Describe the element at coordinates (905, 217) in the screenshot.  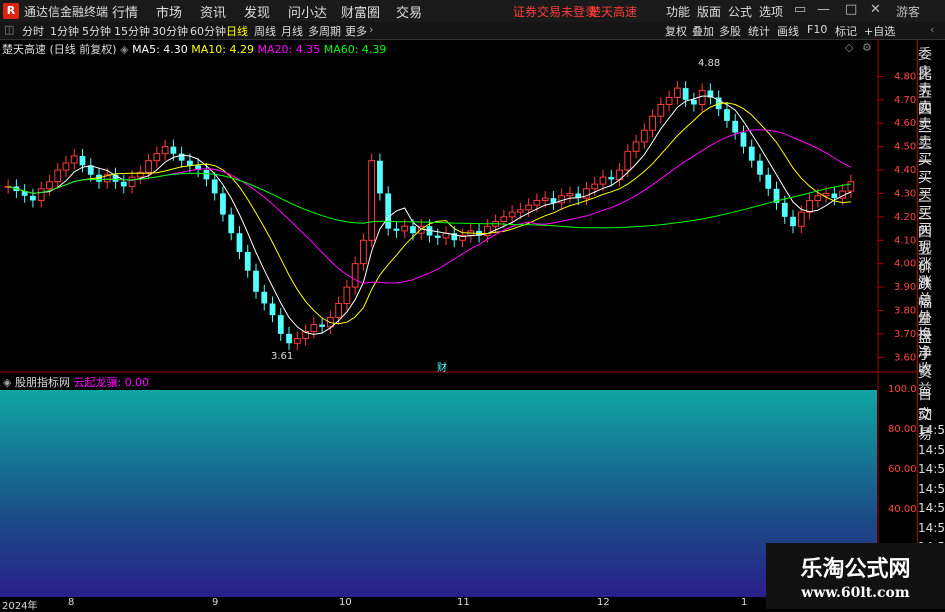
I see `price-tick-label: 4.20` at that location.